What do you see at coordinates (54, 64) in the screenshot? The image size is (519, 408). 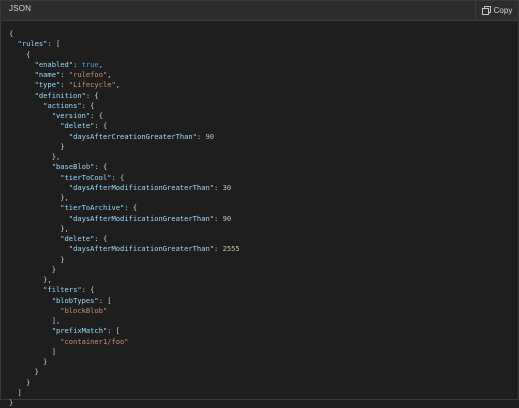 I see `json-key-token: "enabled"` at bounding box center [54, 64].